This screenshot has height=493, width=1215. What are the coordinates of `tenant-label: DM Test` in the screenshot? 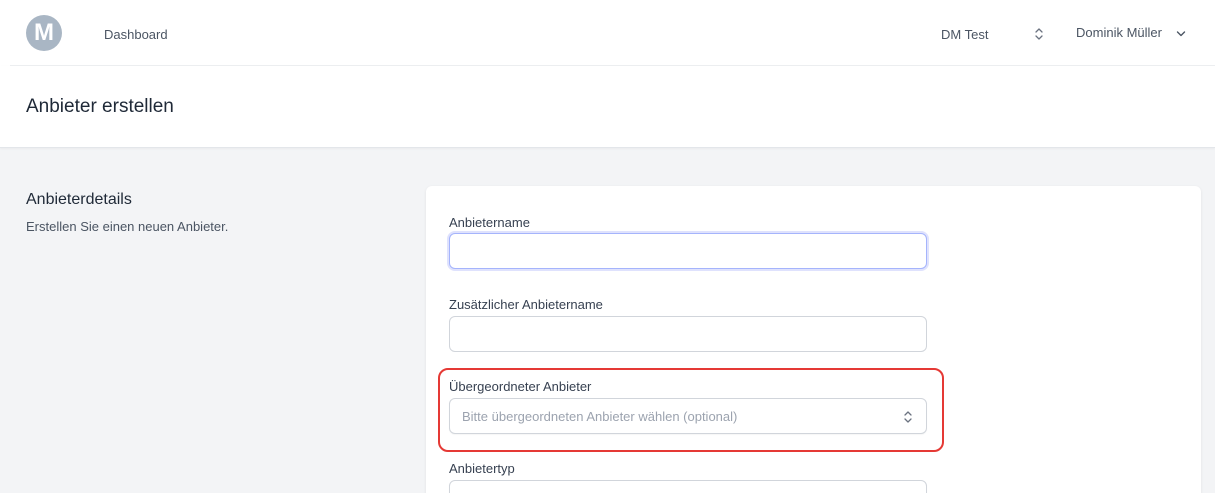 It's located at (965, 34).